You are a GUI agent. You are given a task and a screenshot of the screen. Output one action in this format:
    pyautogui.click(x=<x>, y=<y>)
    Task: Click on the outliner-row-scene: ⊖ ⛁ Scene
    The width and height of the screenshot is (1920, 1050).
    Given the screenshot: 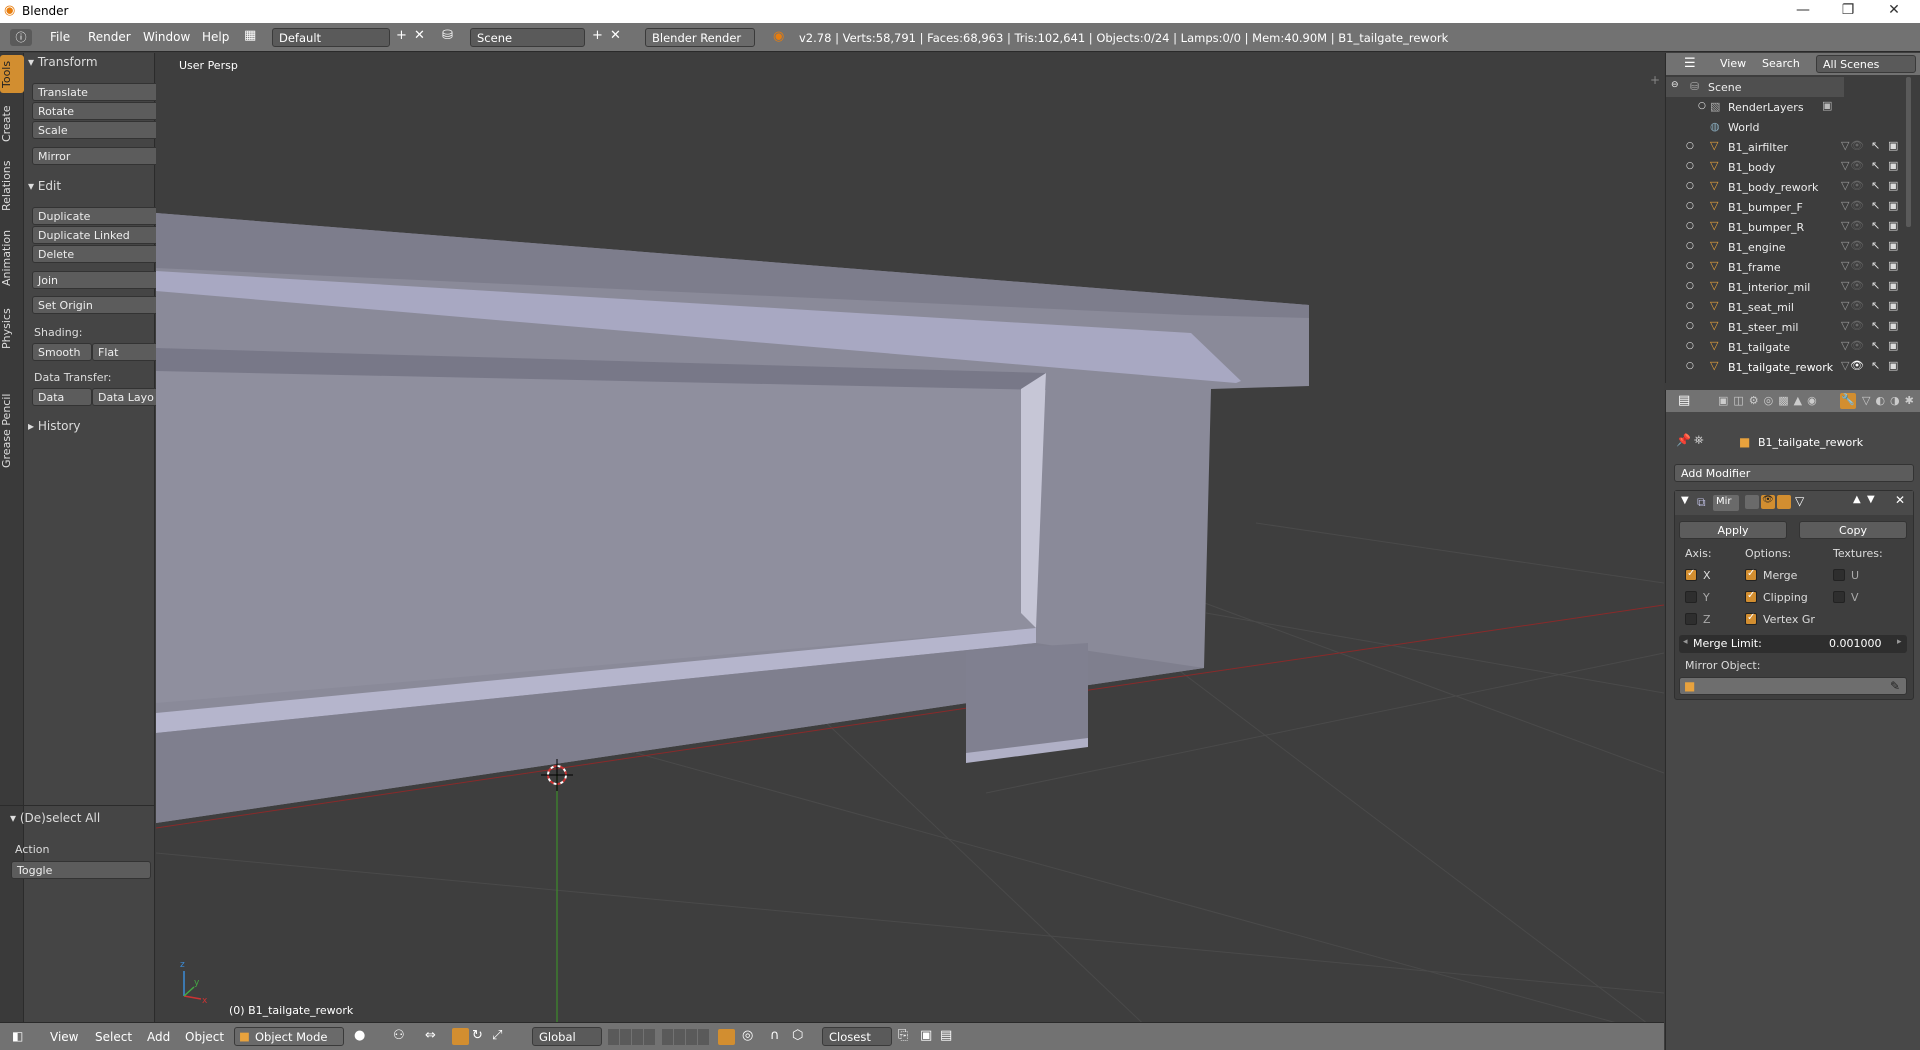 What is the action you would take?
    pyautogui.click(x=1755, y=87)
    